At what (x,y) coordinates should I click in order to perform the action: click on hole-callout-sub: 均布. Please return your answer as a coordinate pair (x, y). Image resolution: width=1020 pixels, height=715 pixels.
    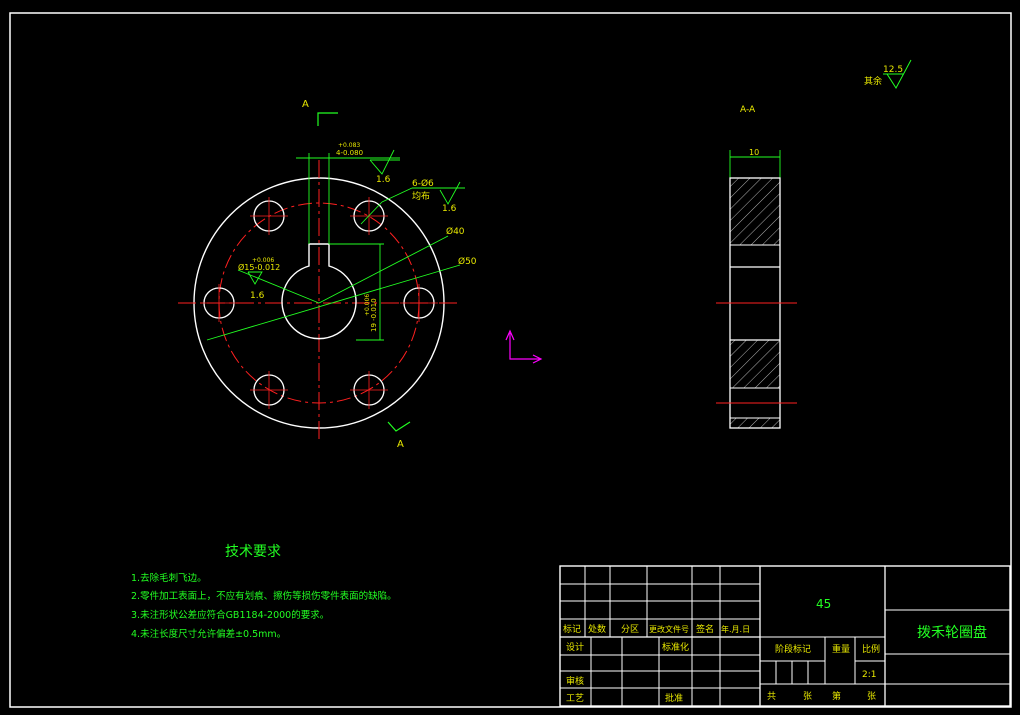
    Looking at the image, I should click on (421, 196).